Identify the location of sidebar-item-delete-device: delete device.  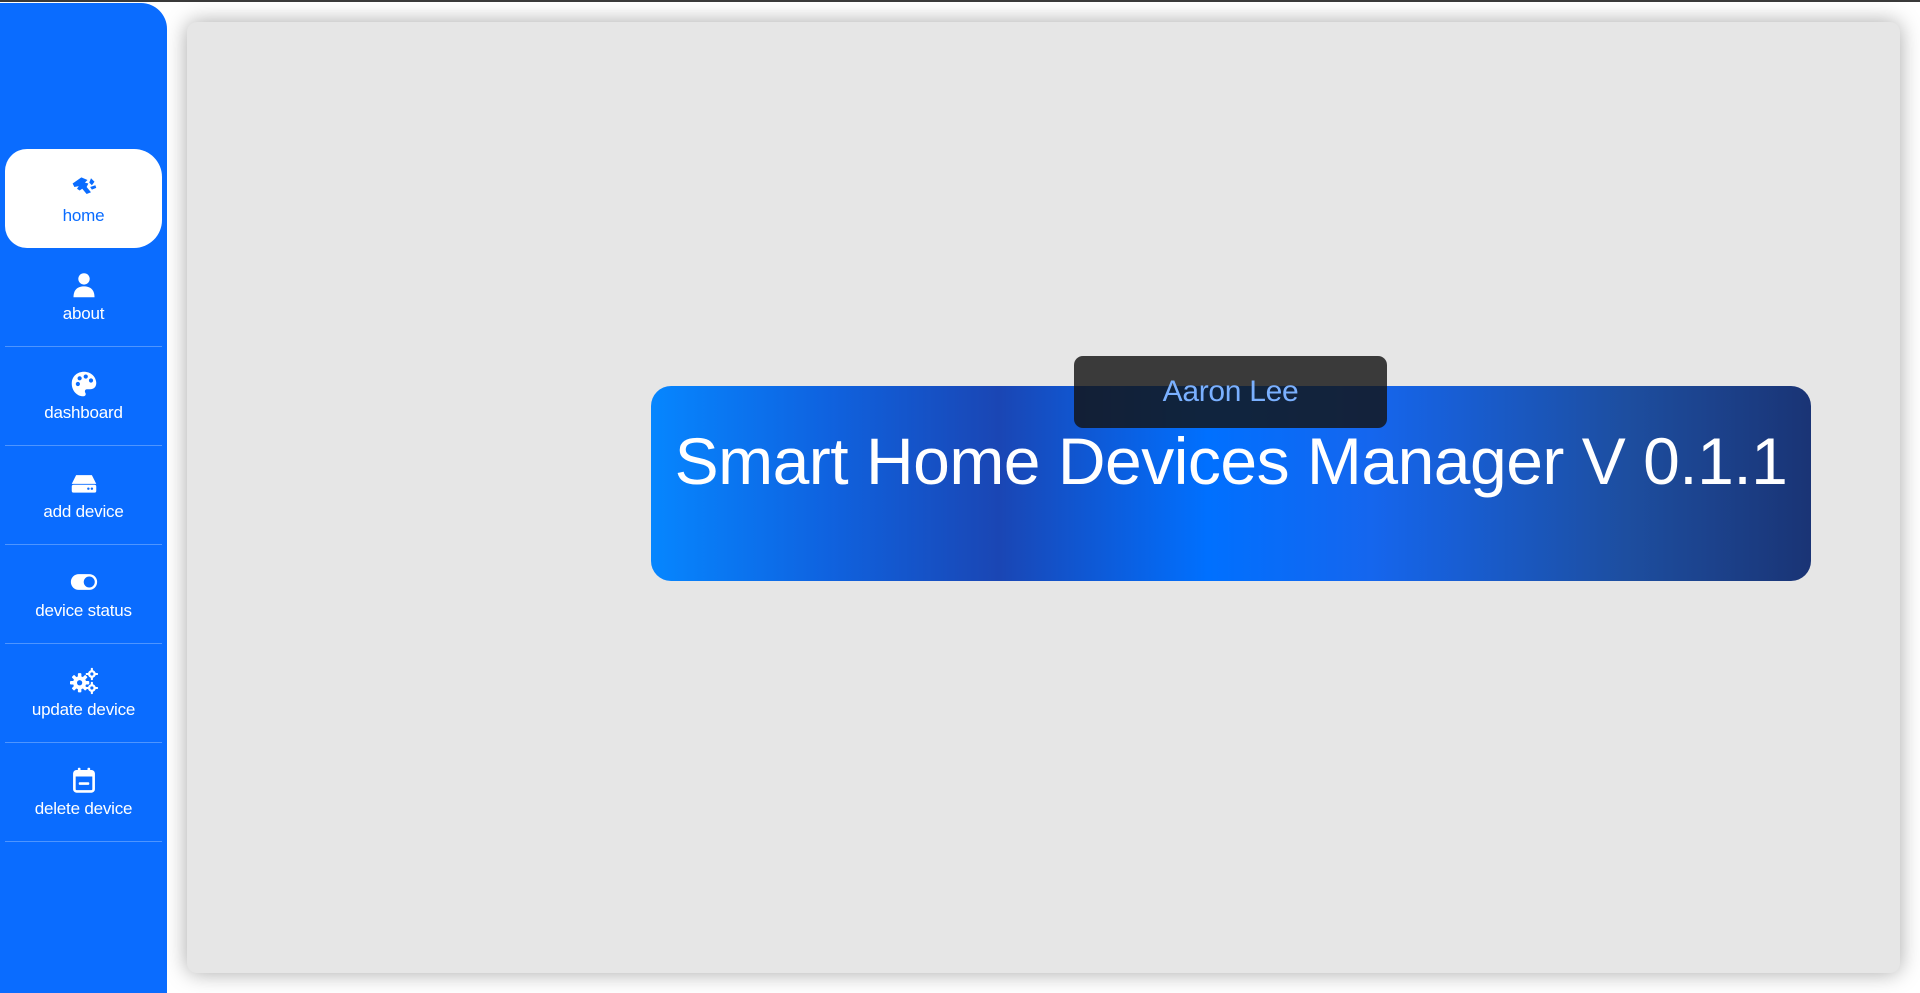
(83, 792).